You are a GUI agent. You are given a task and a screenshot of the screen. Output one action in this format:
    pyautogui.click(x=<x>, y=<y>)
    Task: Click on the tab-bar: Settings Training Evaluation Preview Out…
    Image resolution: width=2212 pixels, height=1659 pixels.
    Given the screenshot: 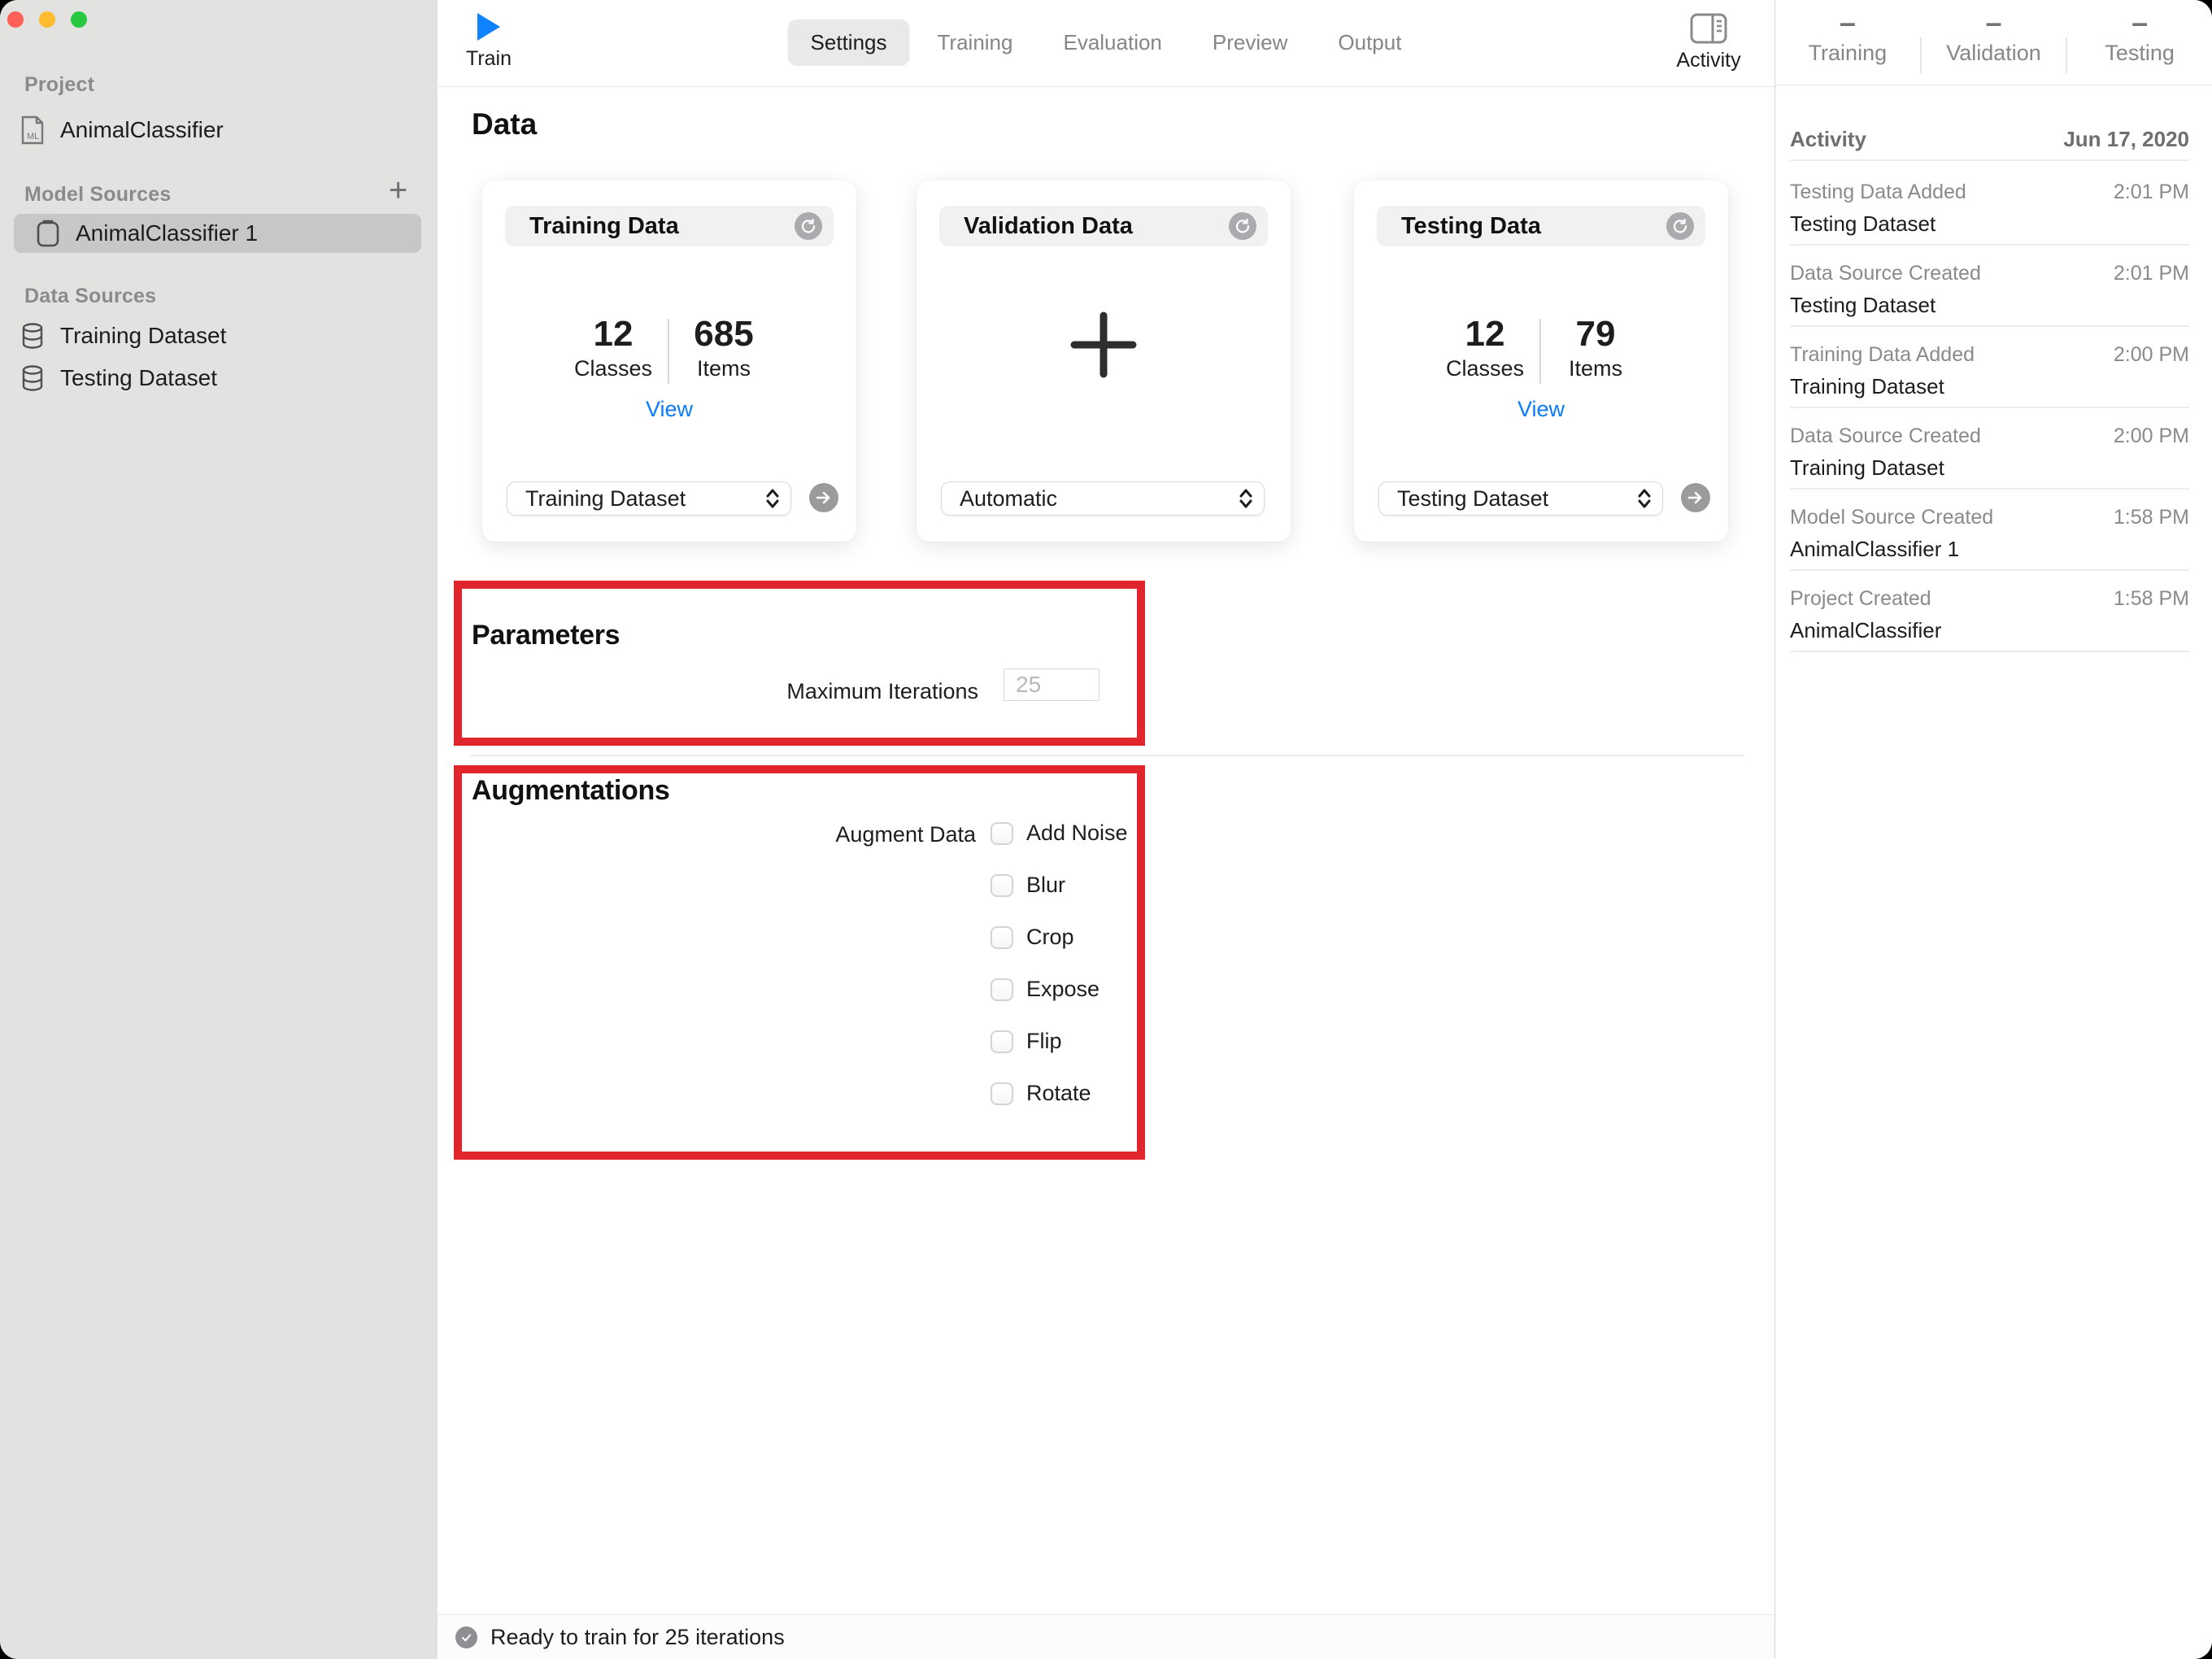 What is the action you would take?
    pyautogui.click(x=1106, y=43)
    